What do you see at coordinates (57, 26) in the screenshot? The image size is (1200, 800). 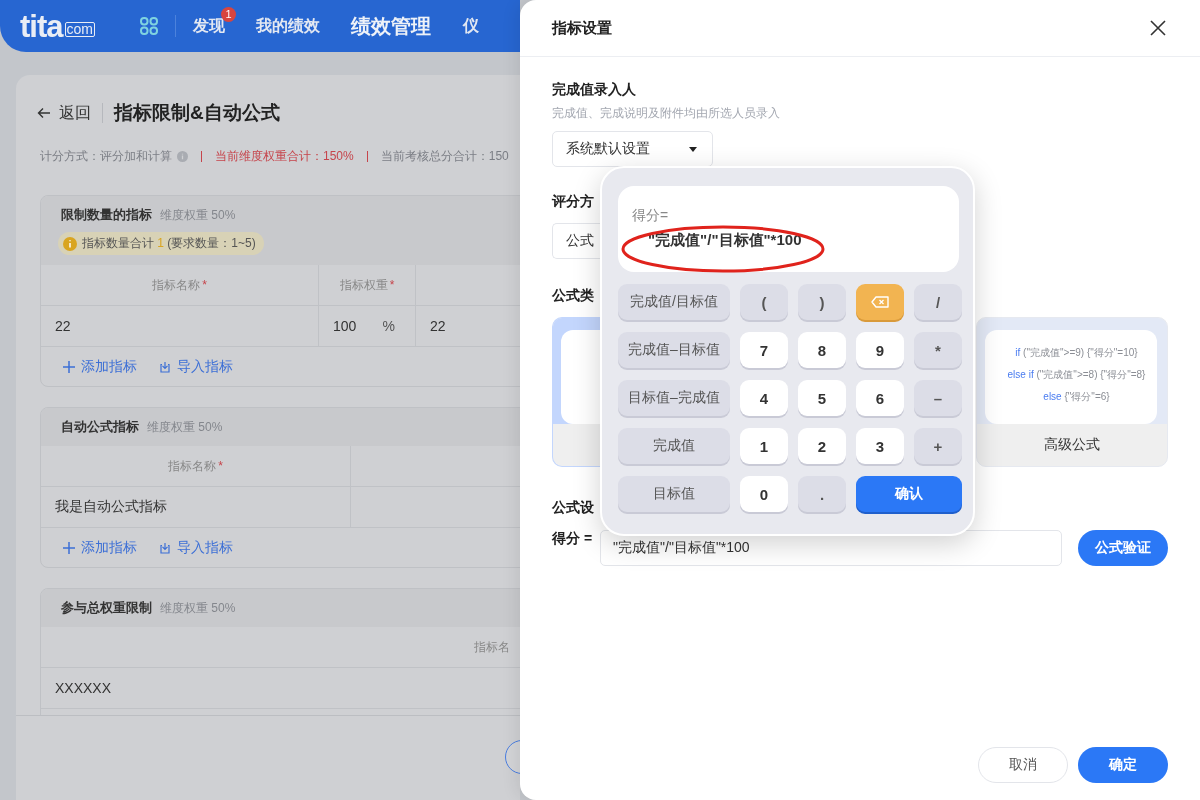 I see `logo: tita com` at bounding box center [57, 26].